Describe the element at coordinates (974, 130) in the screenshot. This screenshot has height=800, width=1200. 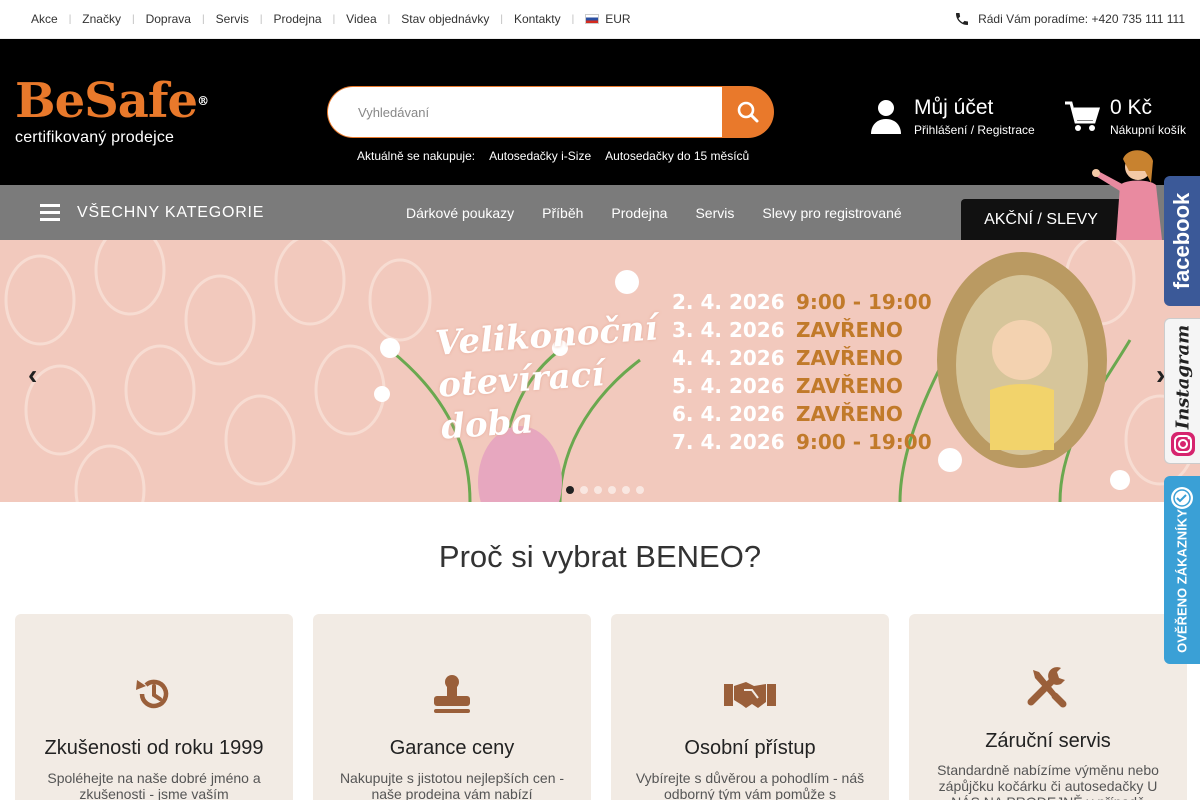
I see `account-subtitle: Přihlášení / Registrace` at that location.